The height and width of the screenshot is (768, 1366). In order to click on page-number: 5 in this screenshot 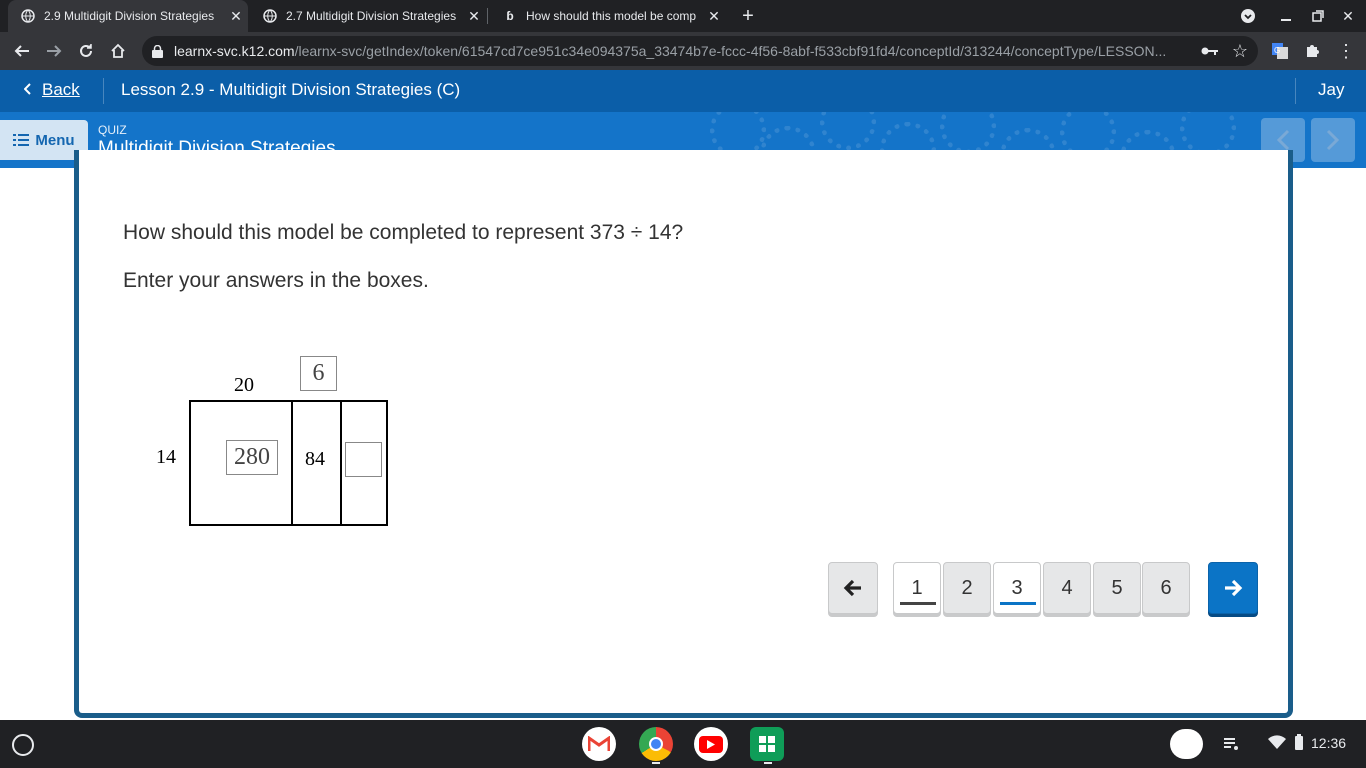, I will do `click(1117, 587)`.